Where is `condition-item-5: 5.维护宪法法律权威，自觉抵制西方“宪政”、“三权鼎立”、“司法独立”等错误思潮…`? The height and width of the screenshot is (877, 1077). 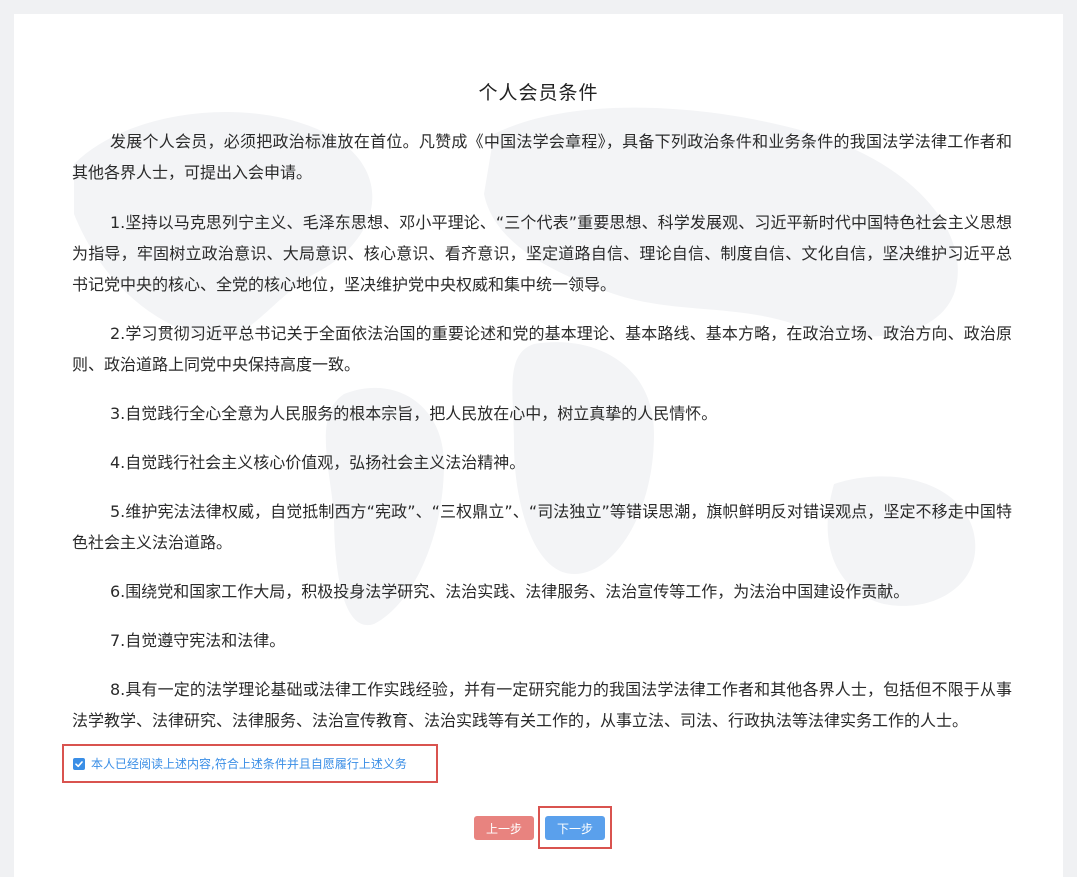
condition-item-5: 5.维护宪法法律权威，自觉抵制西方“宪政”、“三权鼎立”、“司法独立”等错误思潮… is located at coordinates (542, 527).